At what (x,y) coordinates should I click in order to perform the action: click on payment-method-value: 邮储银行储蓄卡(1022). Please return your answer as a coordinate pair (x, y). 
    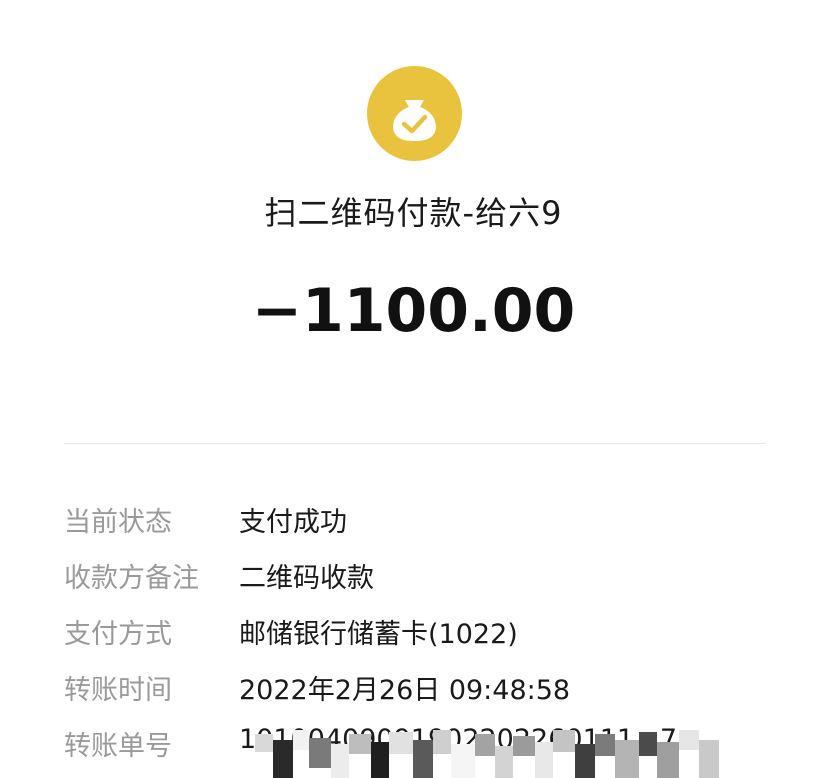
    Looking at the image, I should click on (378, 634).